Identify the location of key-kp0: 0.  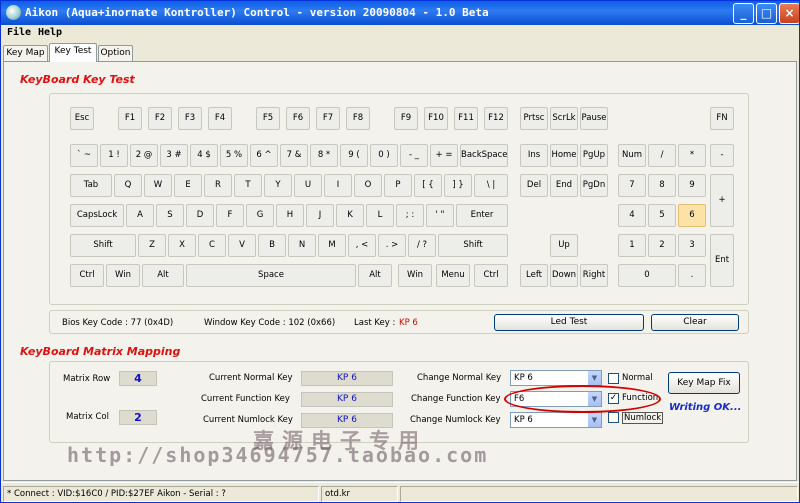
(647, 275).